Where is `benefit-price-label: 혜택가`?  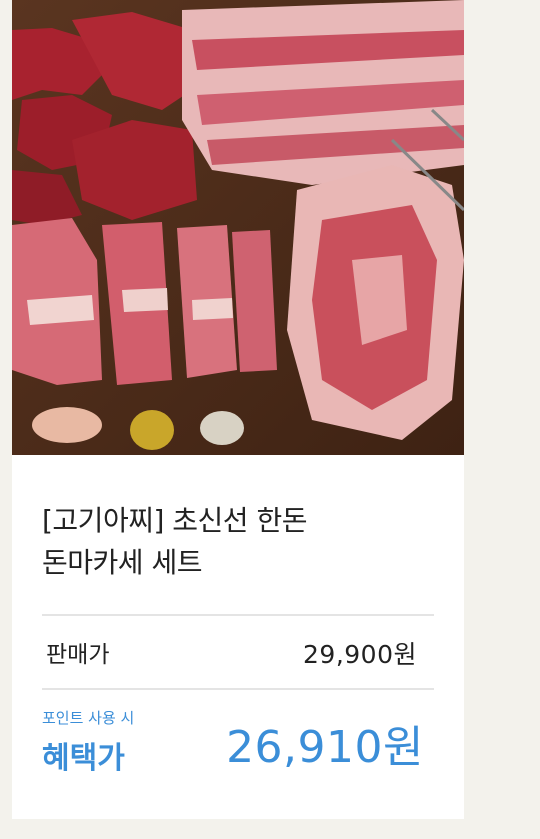
benefit-price-label: 혜택가 is located at coordinates (83, 758).